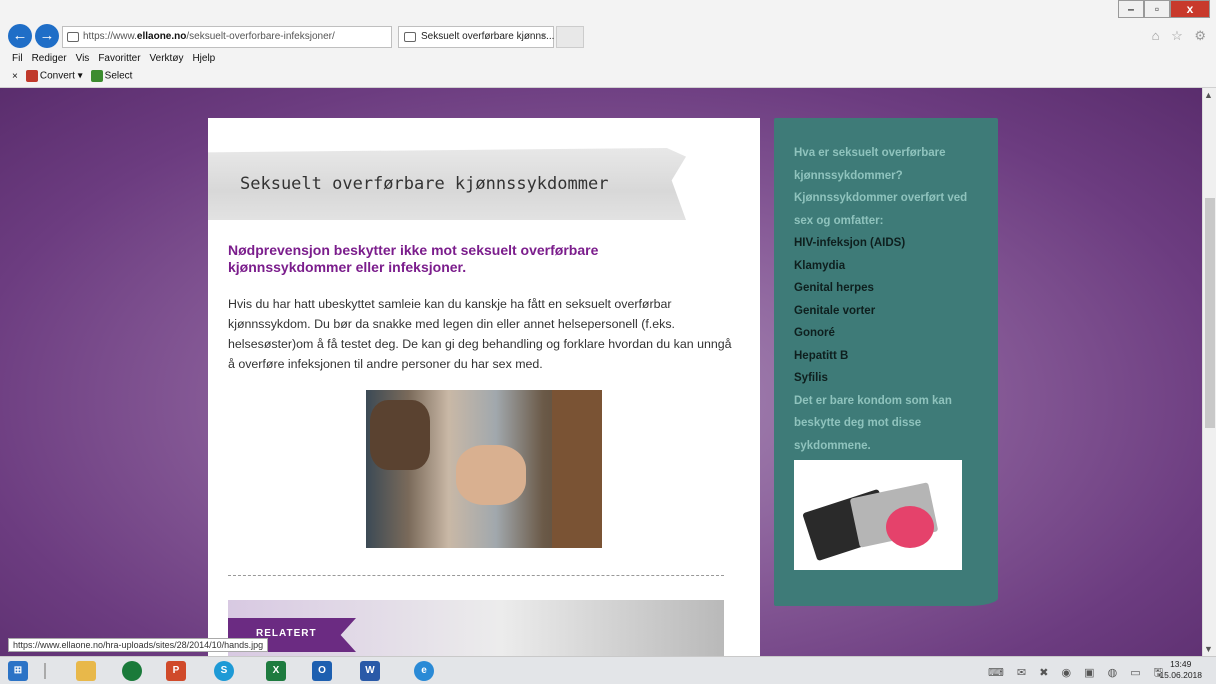  I want to click on page-title: Seksuelt overførbare kjønnssykdommer, so click(424, 184).